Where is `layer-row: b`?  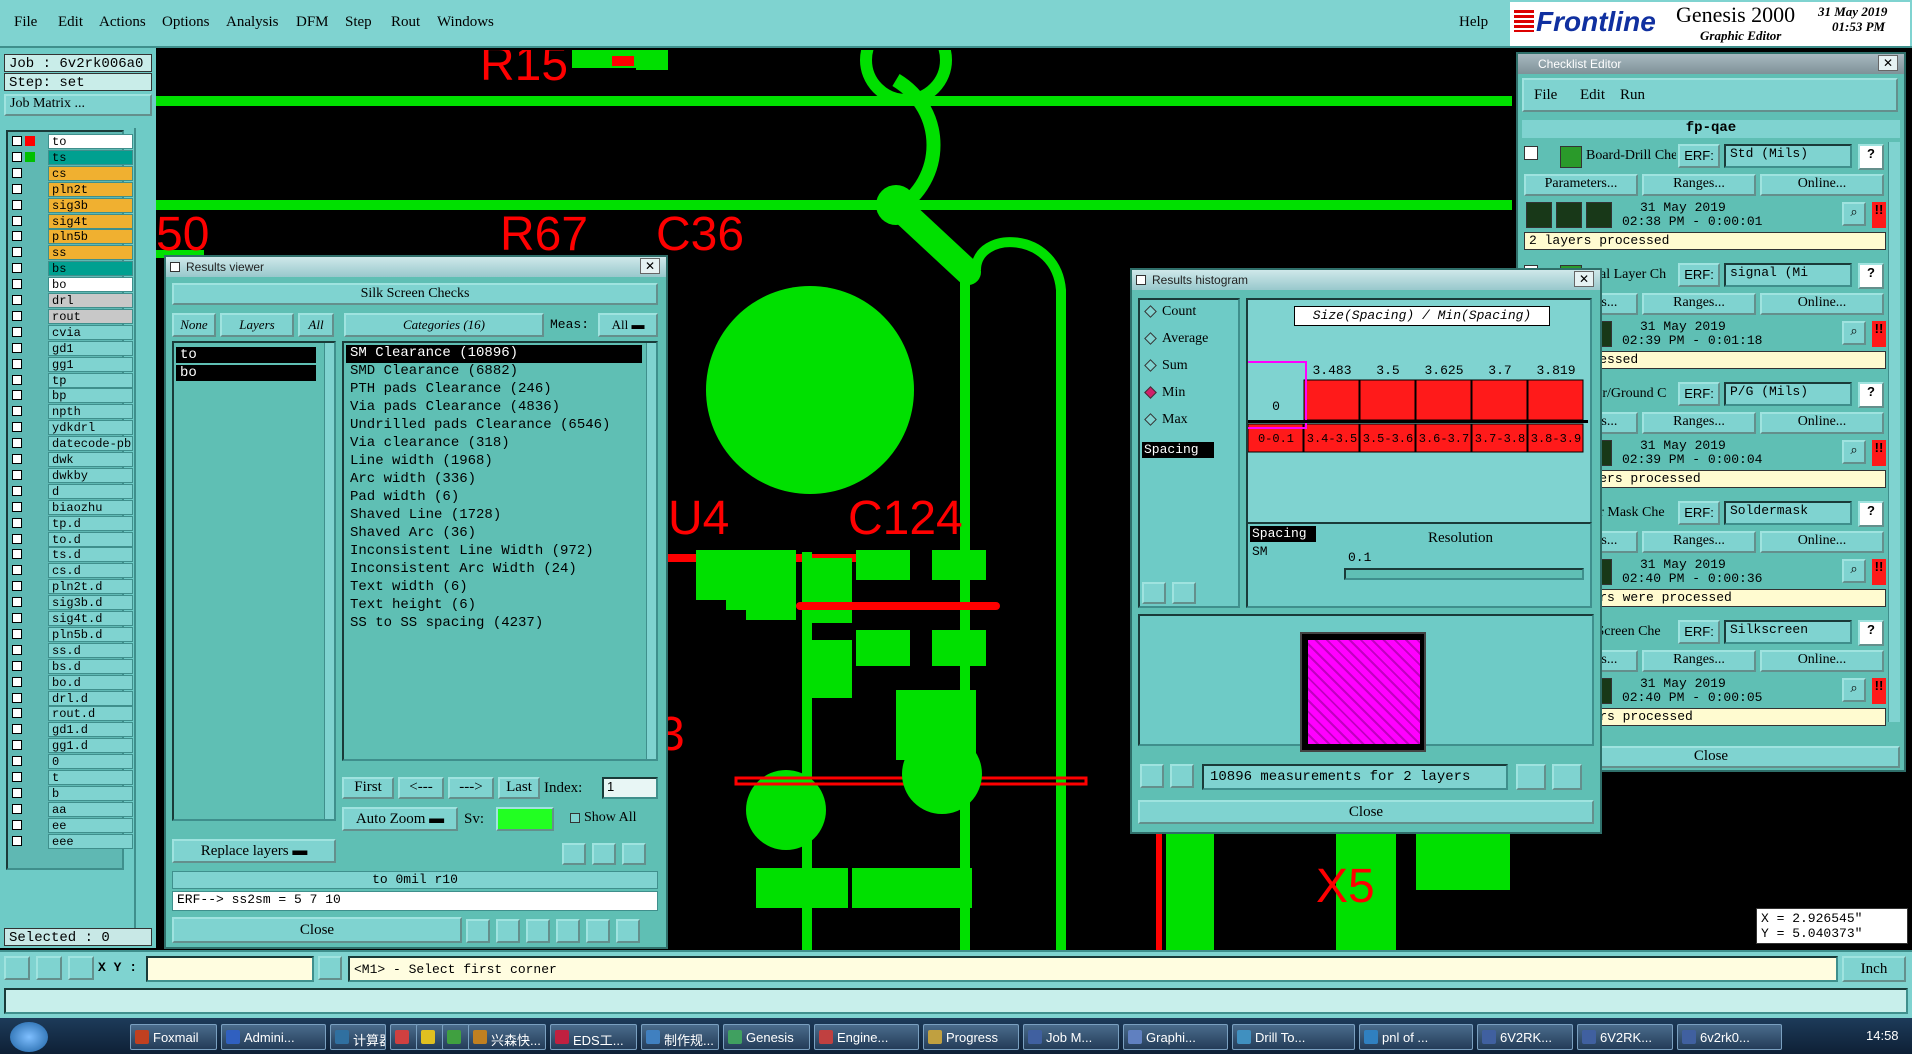 layer-row: b is located at coordinates (72, 793).